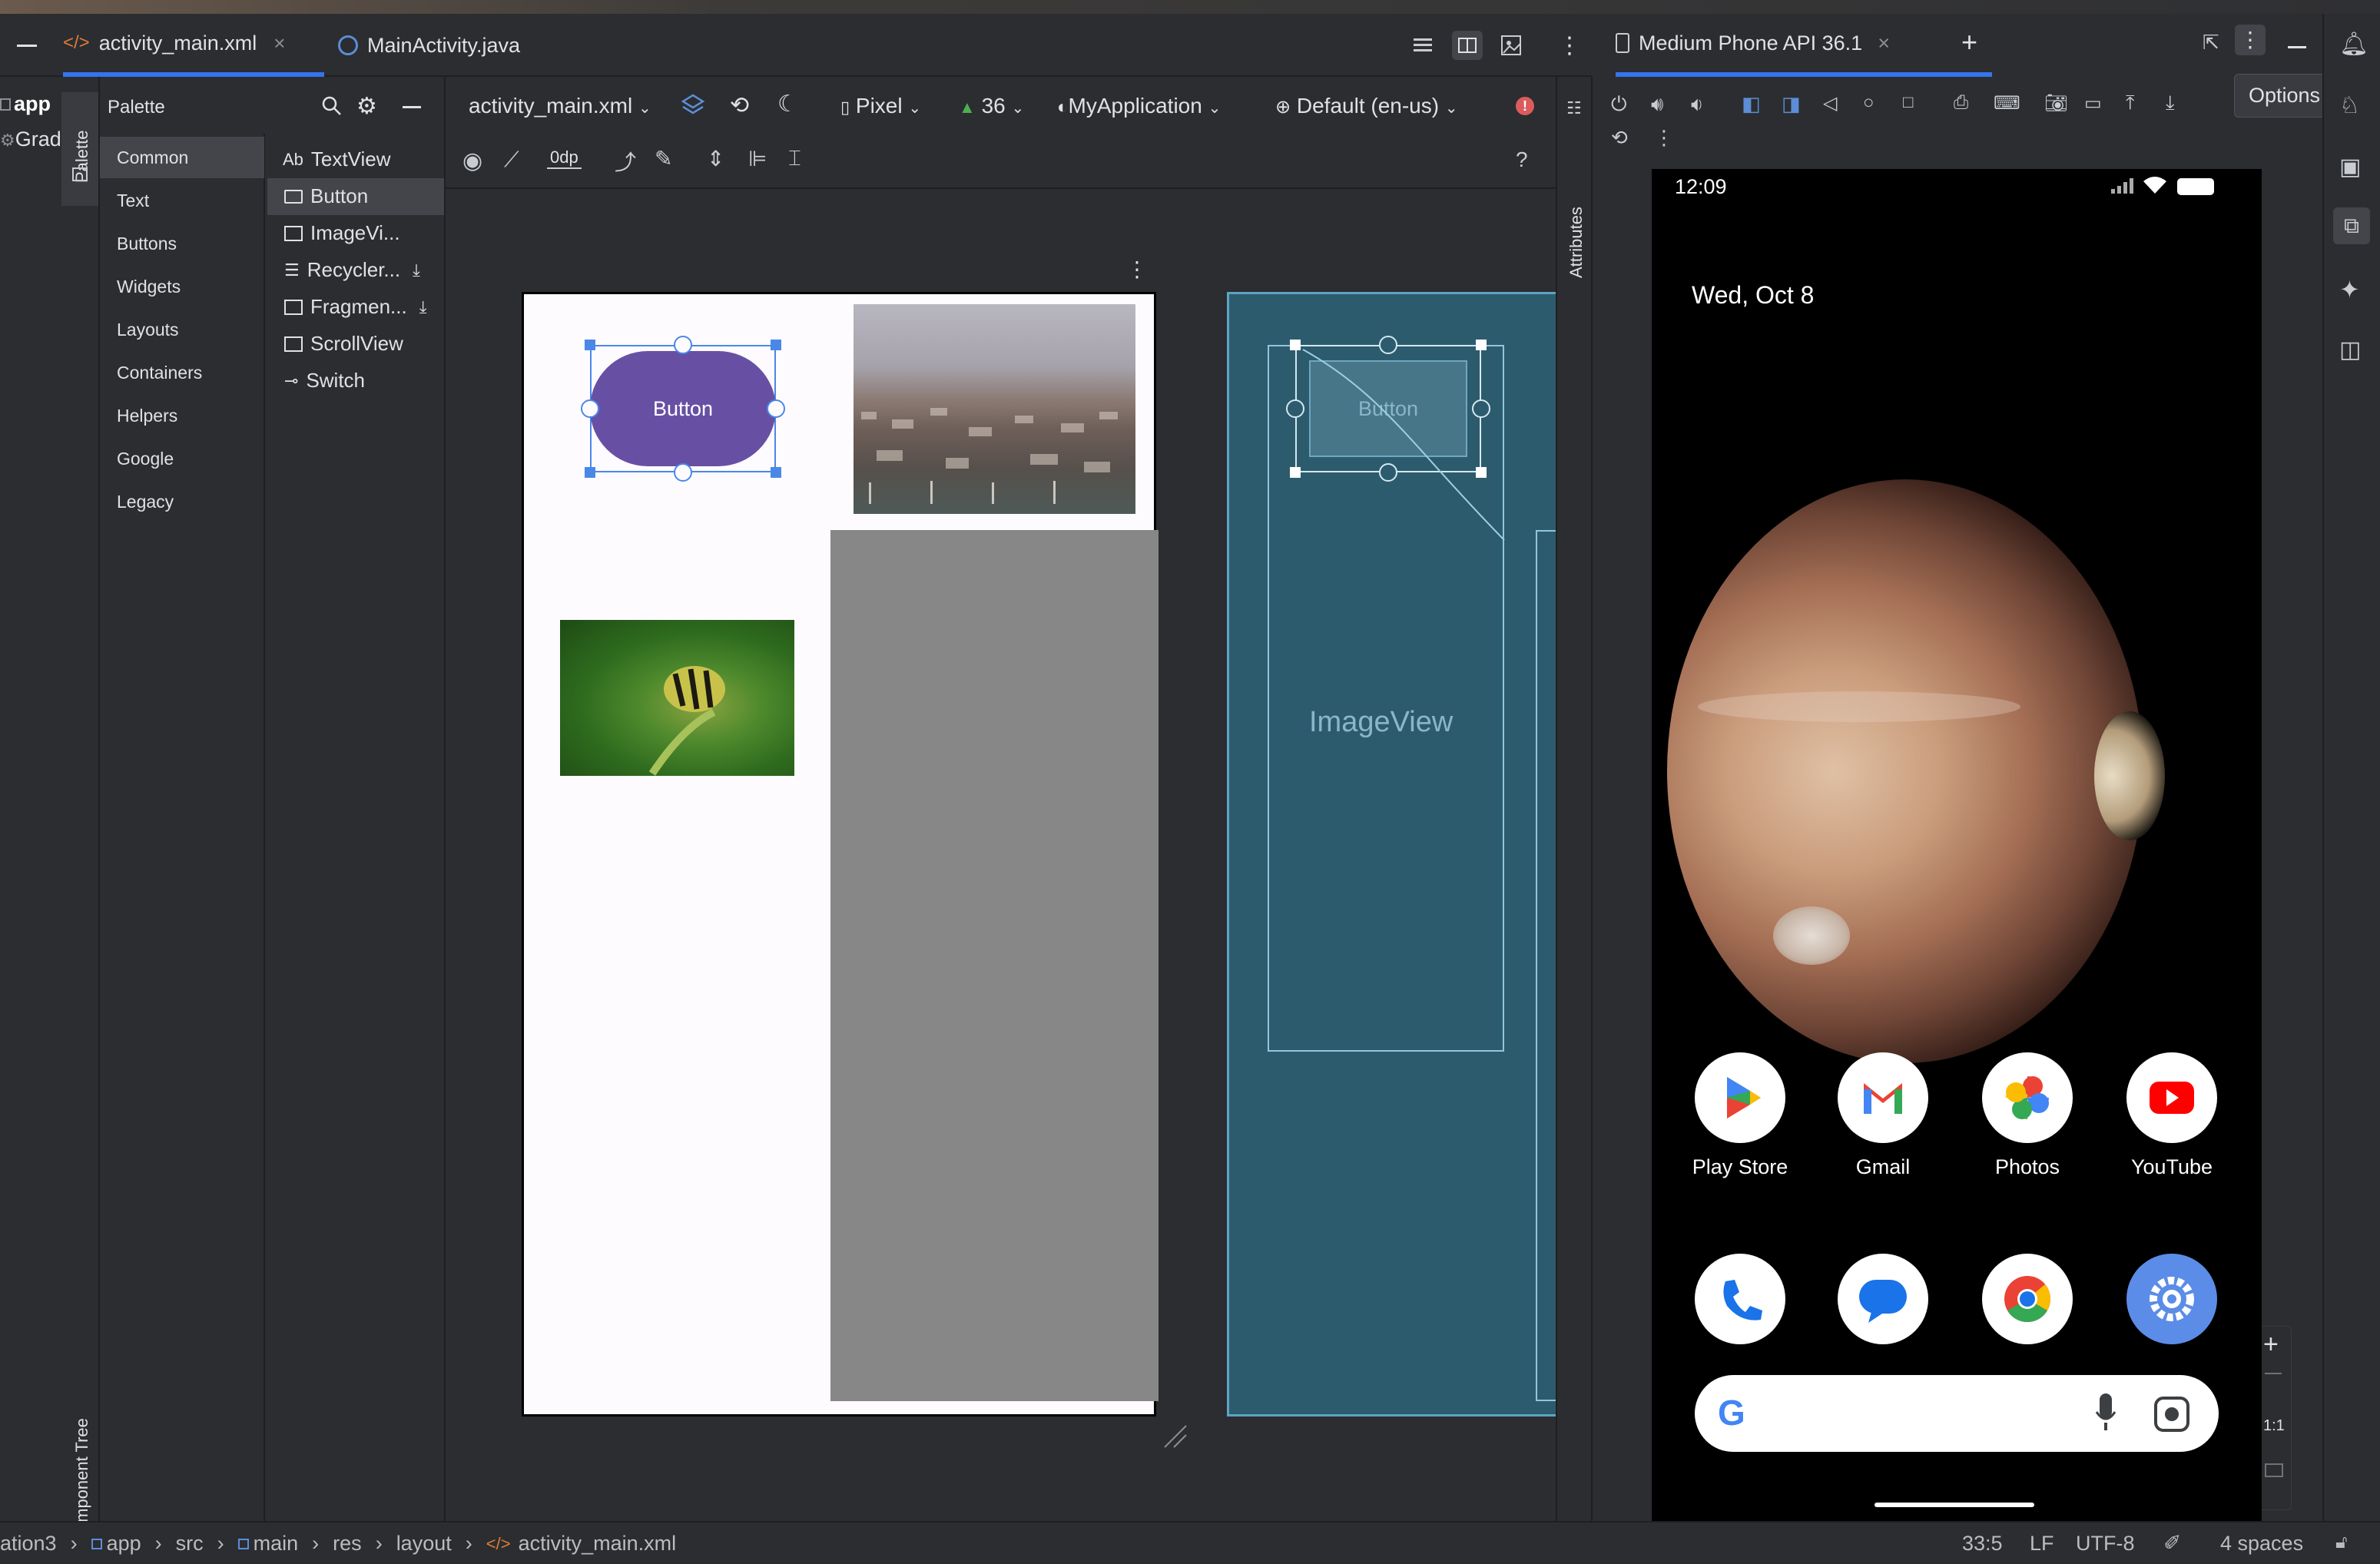  Describe the element at coordinates (560, 106) in the screenshot. I see `layout-file-dropdown: activity_main.xml ⌄` at that location.